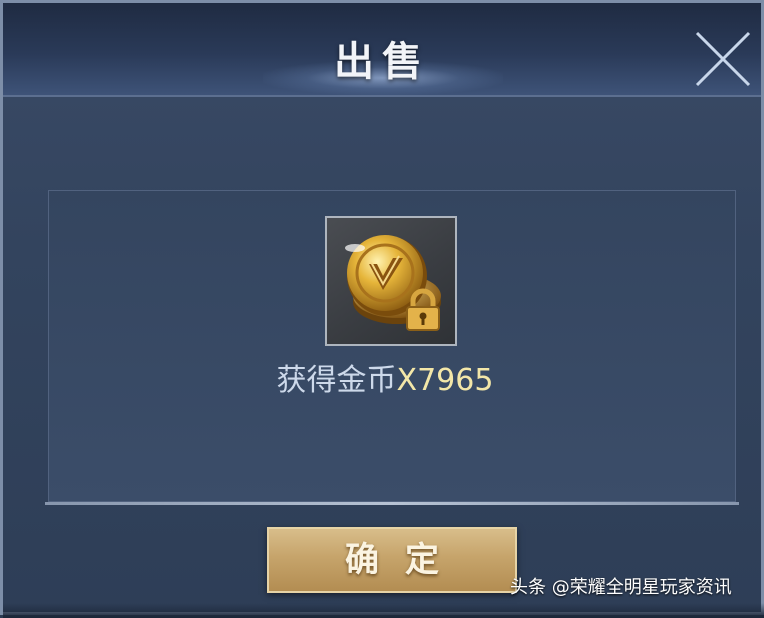 Image resolution: width=764 pixels, height=618 pixels. I want to click on reward-label: 获得金币, so click(336, 380).